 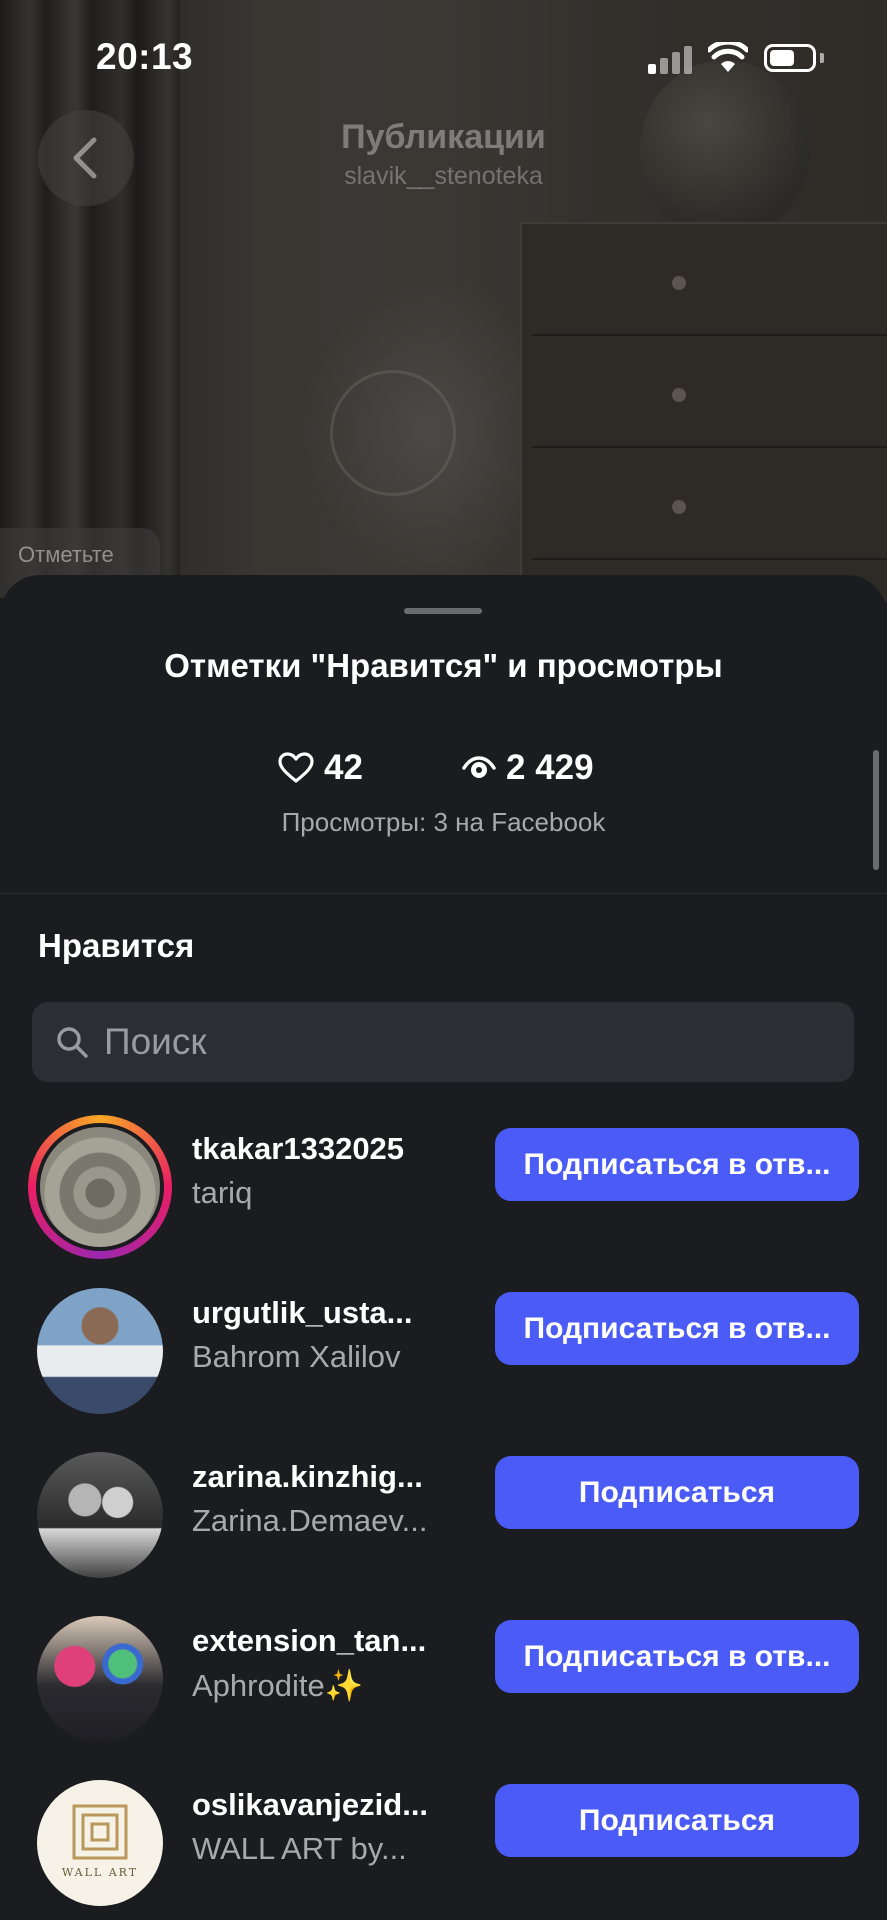 I want to click on likes-stat: 42, so click(x=320, y=768).